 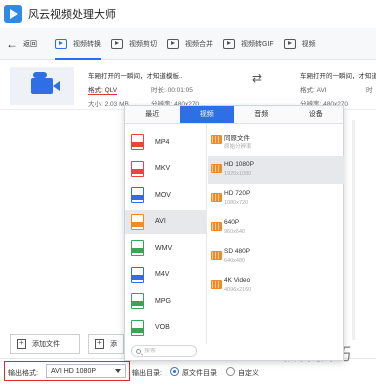 I want to click on format-tabs: 最近 视频 音频 设备, so click(x=234, y=115).